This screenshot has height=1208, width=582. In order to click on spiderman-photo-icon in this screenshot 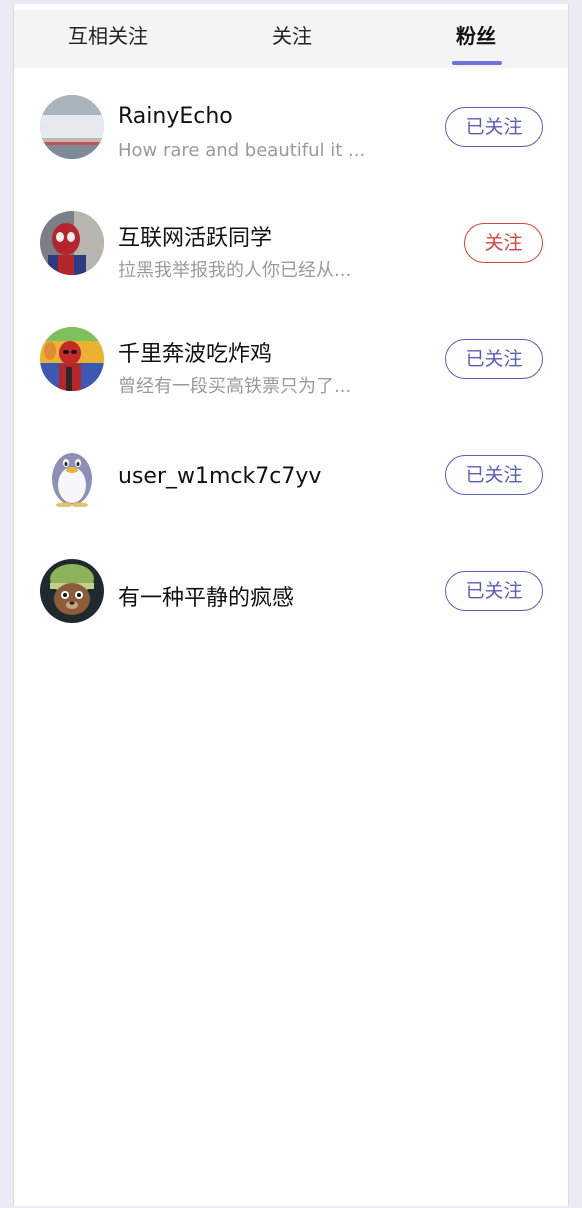, I will do `click(72, 243)`.